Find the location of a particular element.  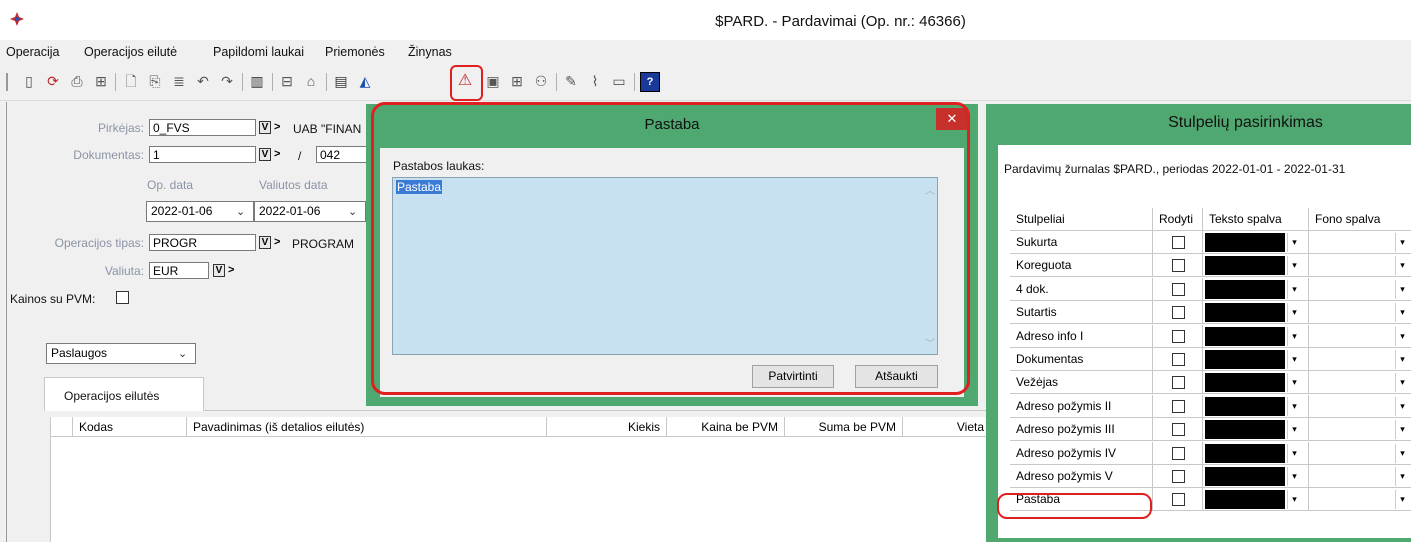

list-icon: ≣ is located at coordinates (179, 81).